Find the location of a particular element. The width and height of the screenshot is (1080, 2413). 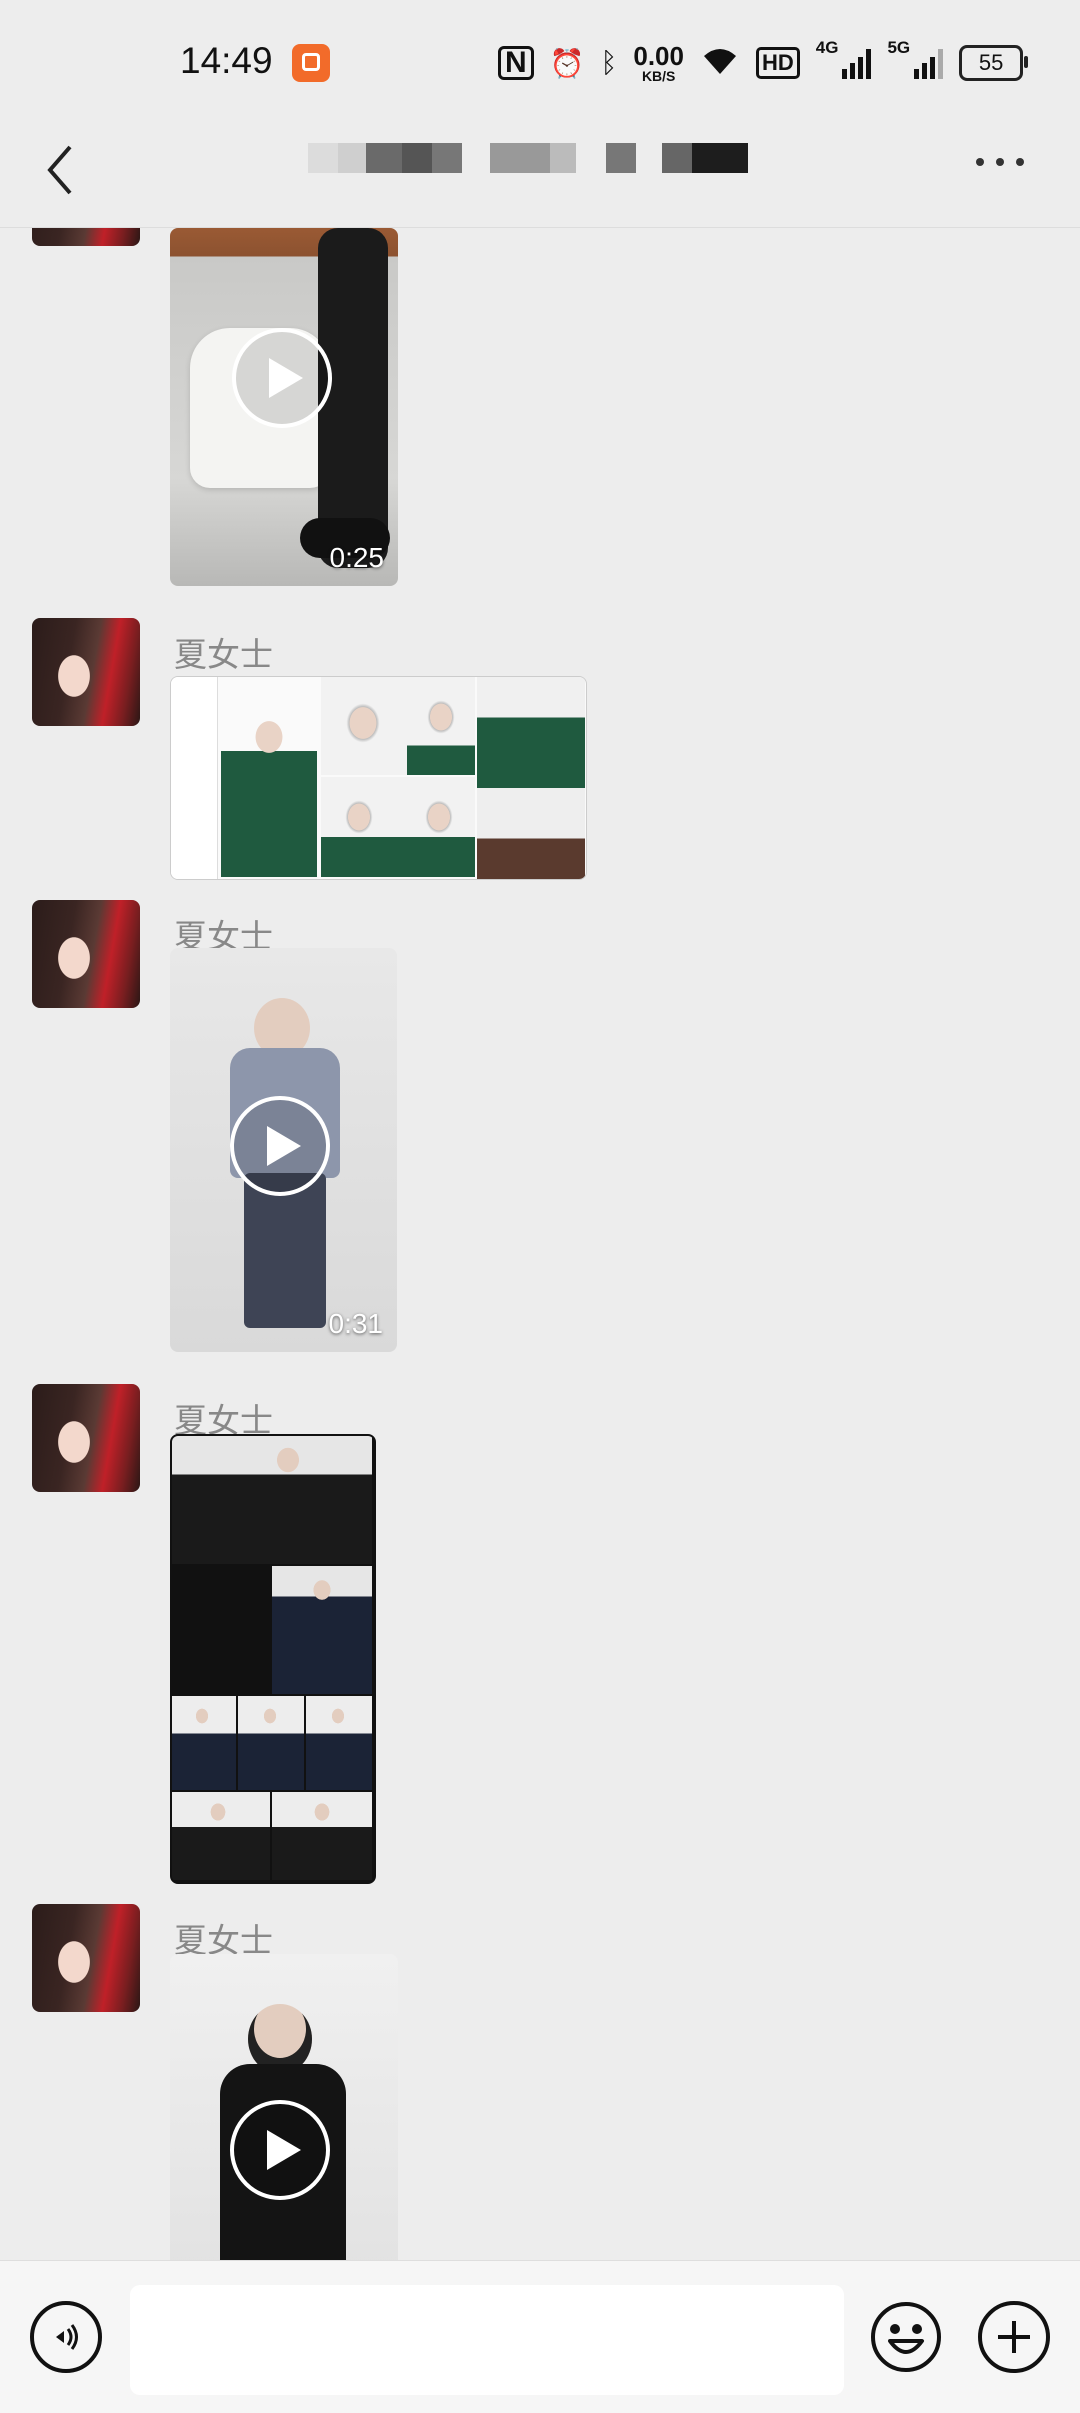

speed-unit: KB/S is located at coordinates (658, 76).